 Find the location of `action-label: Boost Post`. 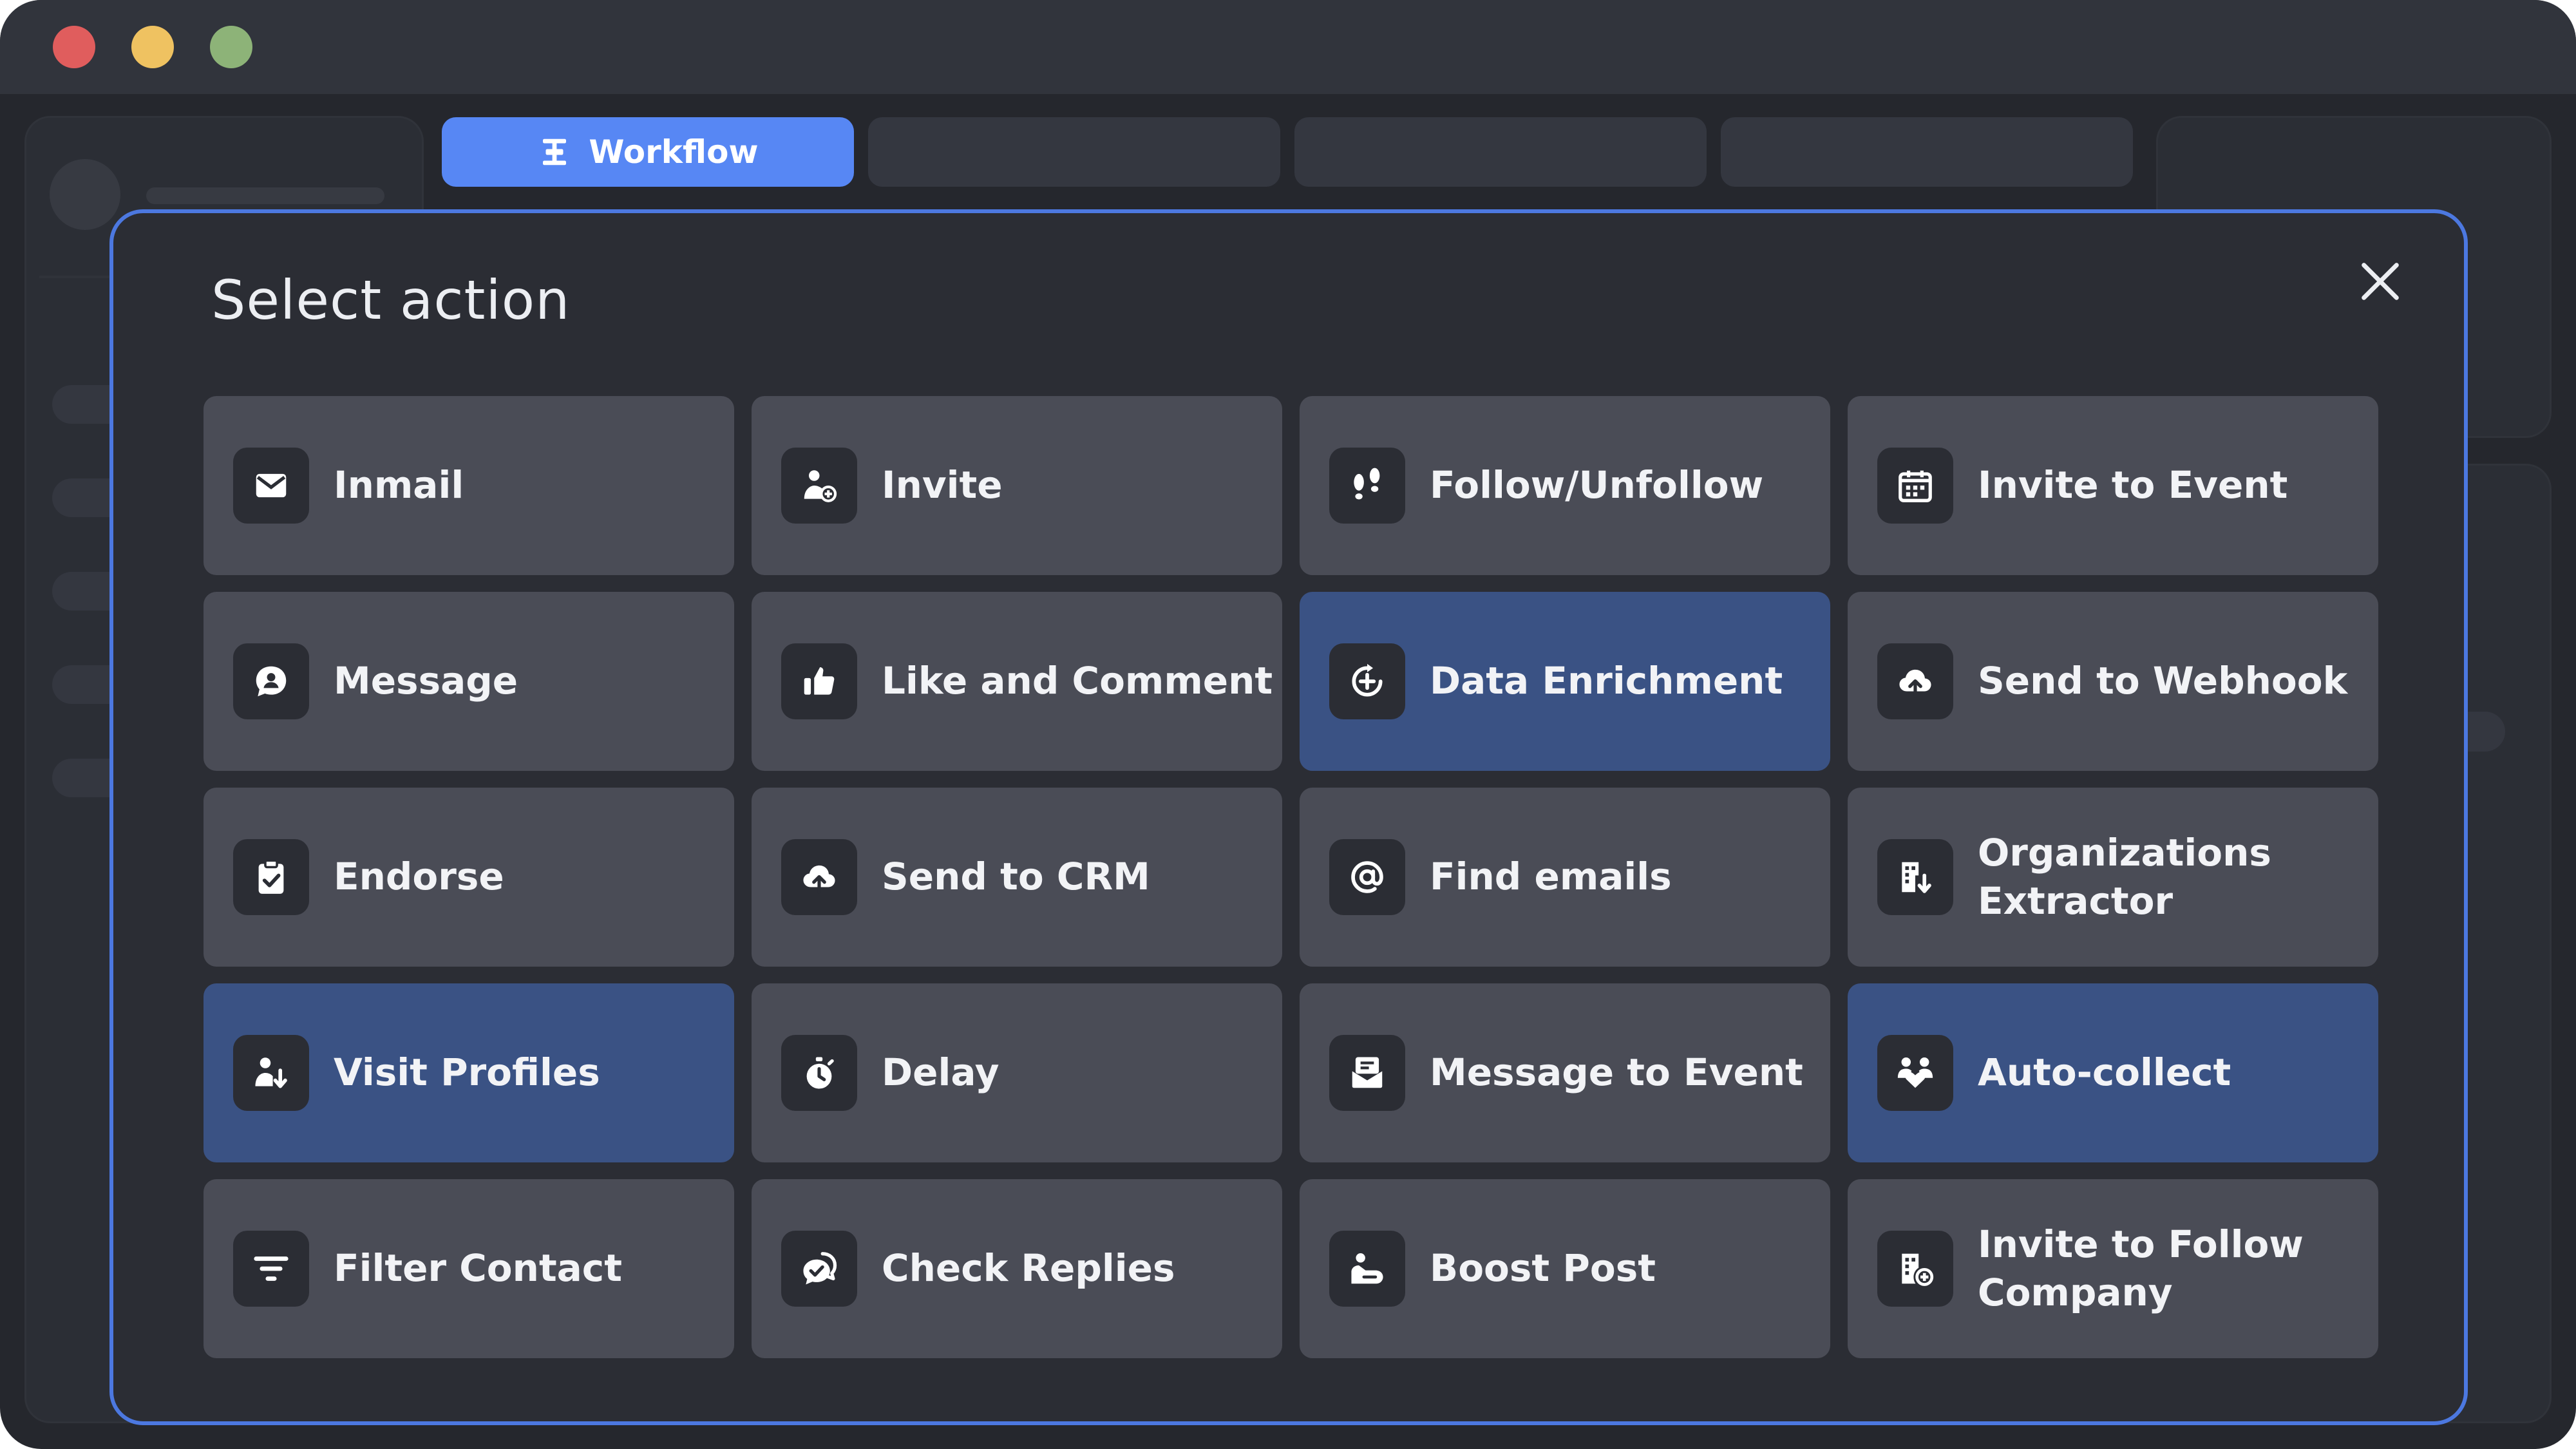

action-label: Boost Post is located at coordinates (1543, 1268).